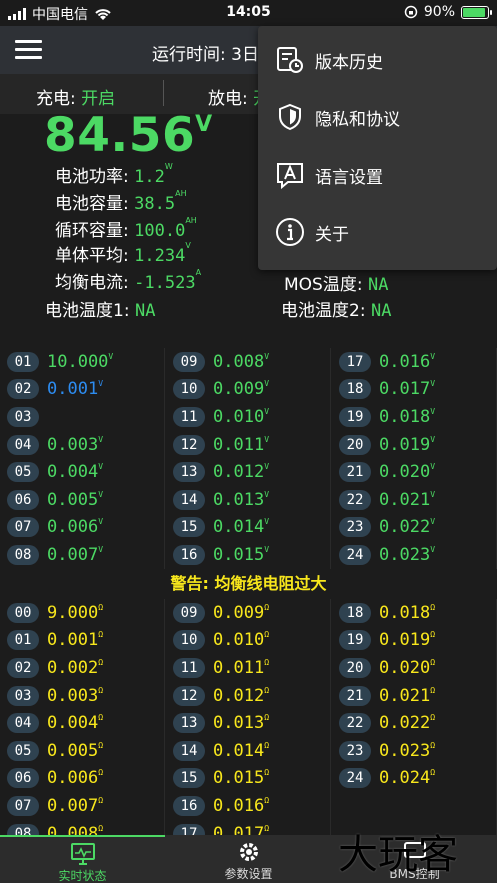 Image resolution: width=497 pixels, height=883 pixels. What do you see at coordinates (290, 232) in the screenshot?
I see `info-icon` at bounding box center [290, 232].